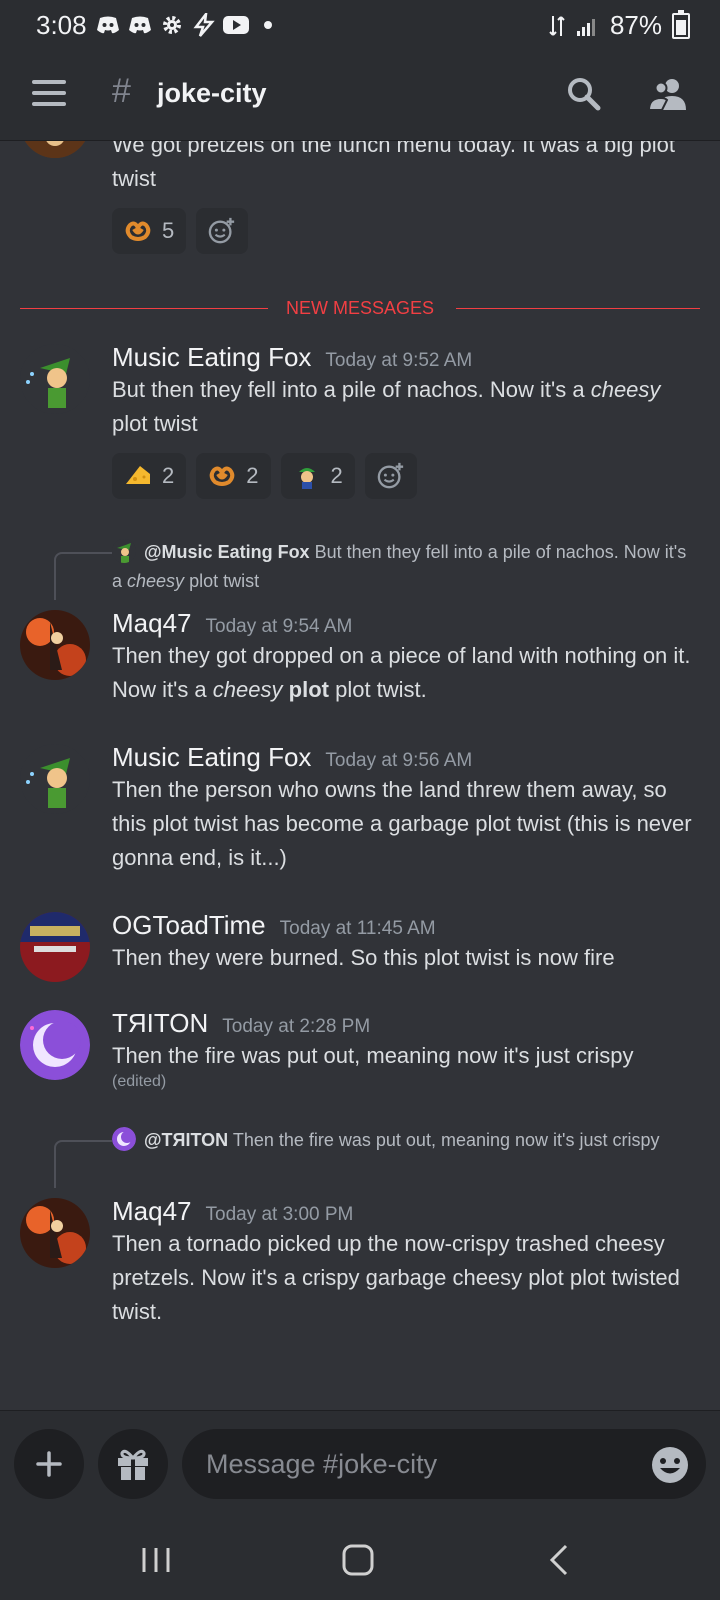  Describe the element at coordinates (168, 230) in the screenshot. I see `reaction-count: 5` at that location.